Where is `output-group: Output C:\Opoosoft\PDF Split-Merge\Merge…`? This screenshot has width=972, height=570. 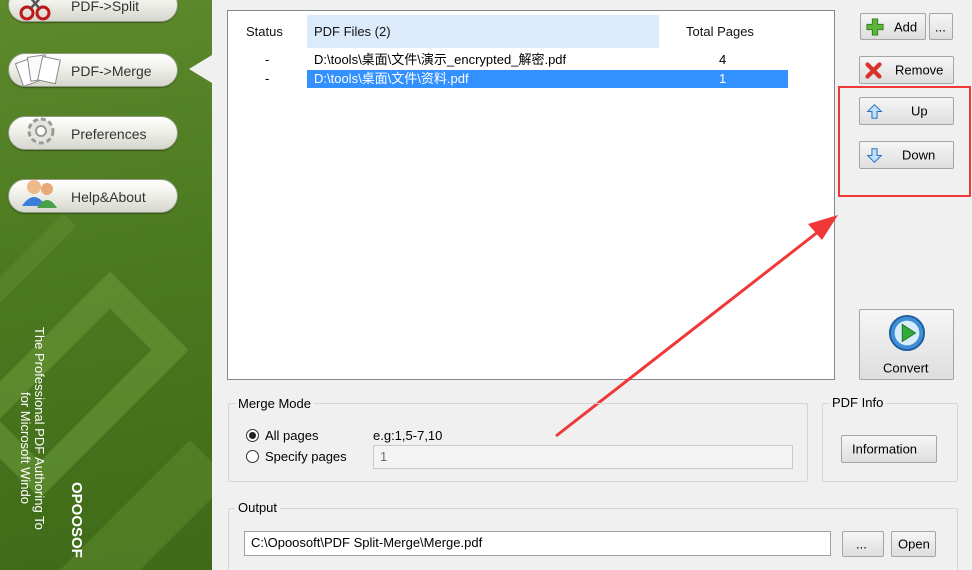 output-group: Output C:\Opoosoft\PDF Split-Merge\Merge… is located at coordinates (593, 535).